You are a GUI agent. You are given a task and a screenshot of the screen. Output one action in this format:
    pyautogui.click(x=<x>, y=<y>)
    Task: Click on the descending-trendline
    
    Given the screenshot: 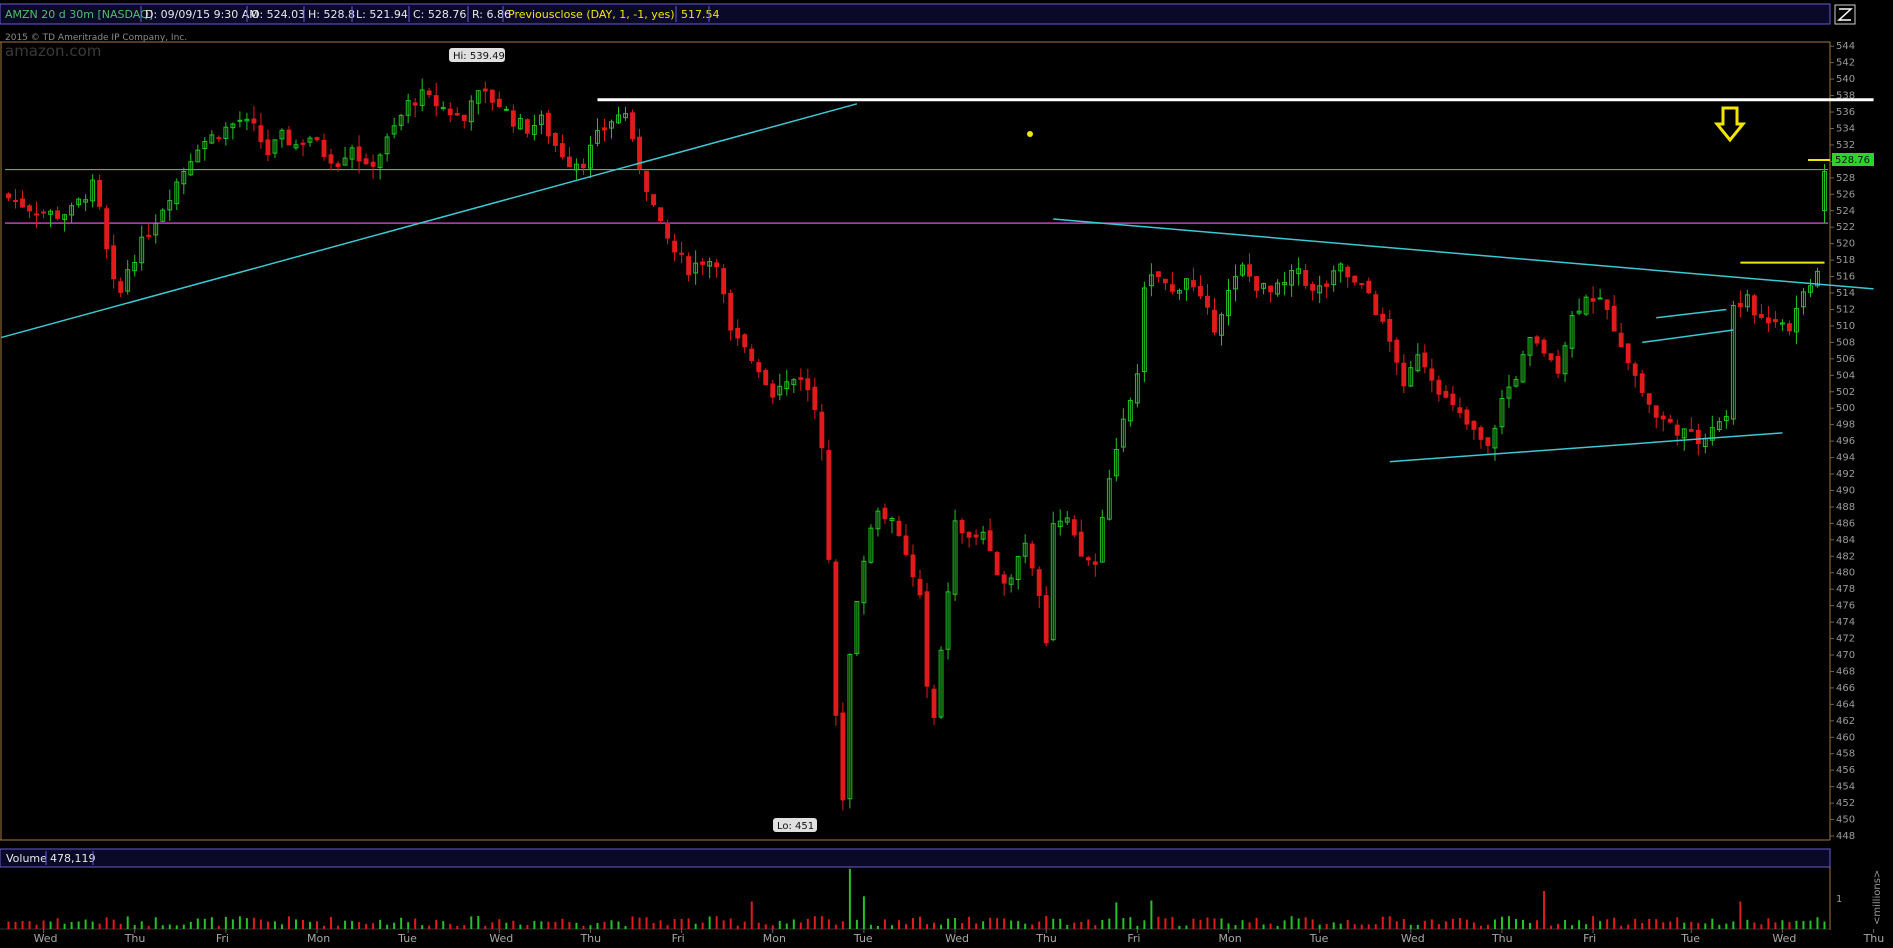 What is the action you would take?
    pyautogui.click(x=1463, y=254)
    